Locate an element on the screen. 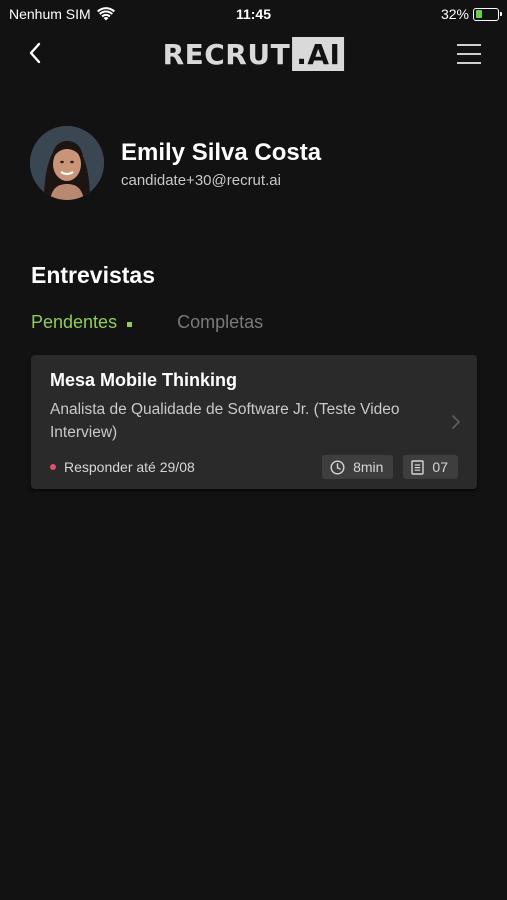 Image resolution: width=507 pixels, height=900 pixels. avatar is located at coordinates (67, 163).